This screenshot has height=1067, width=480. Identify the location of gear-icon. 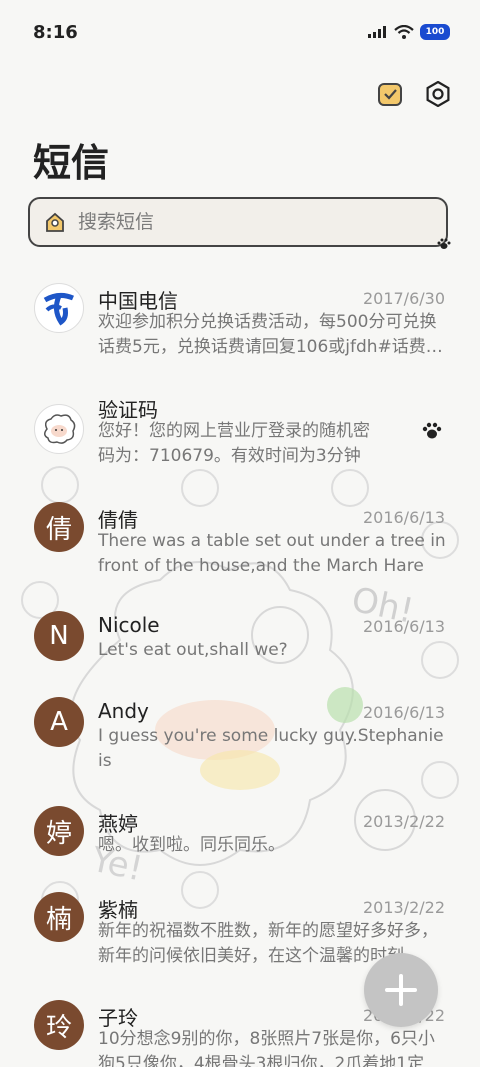
(438, 94).